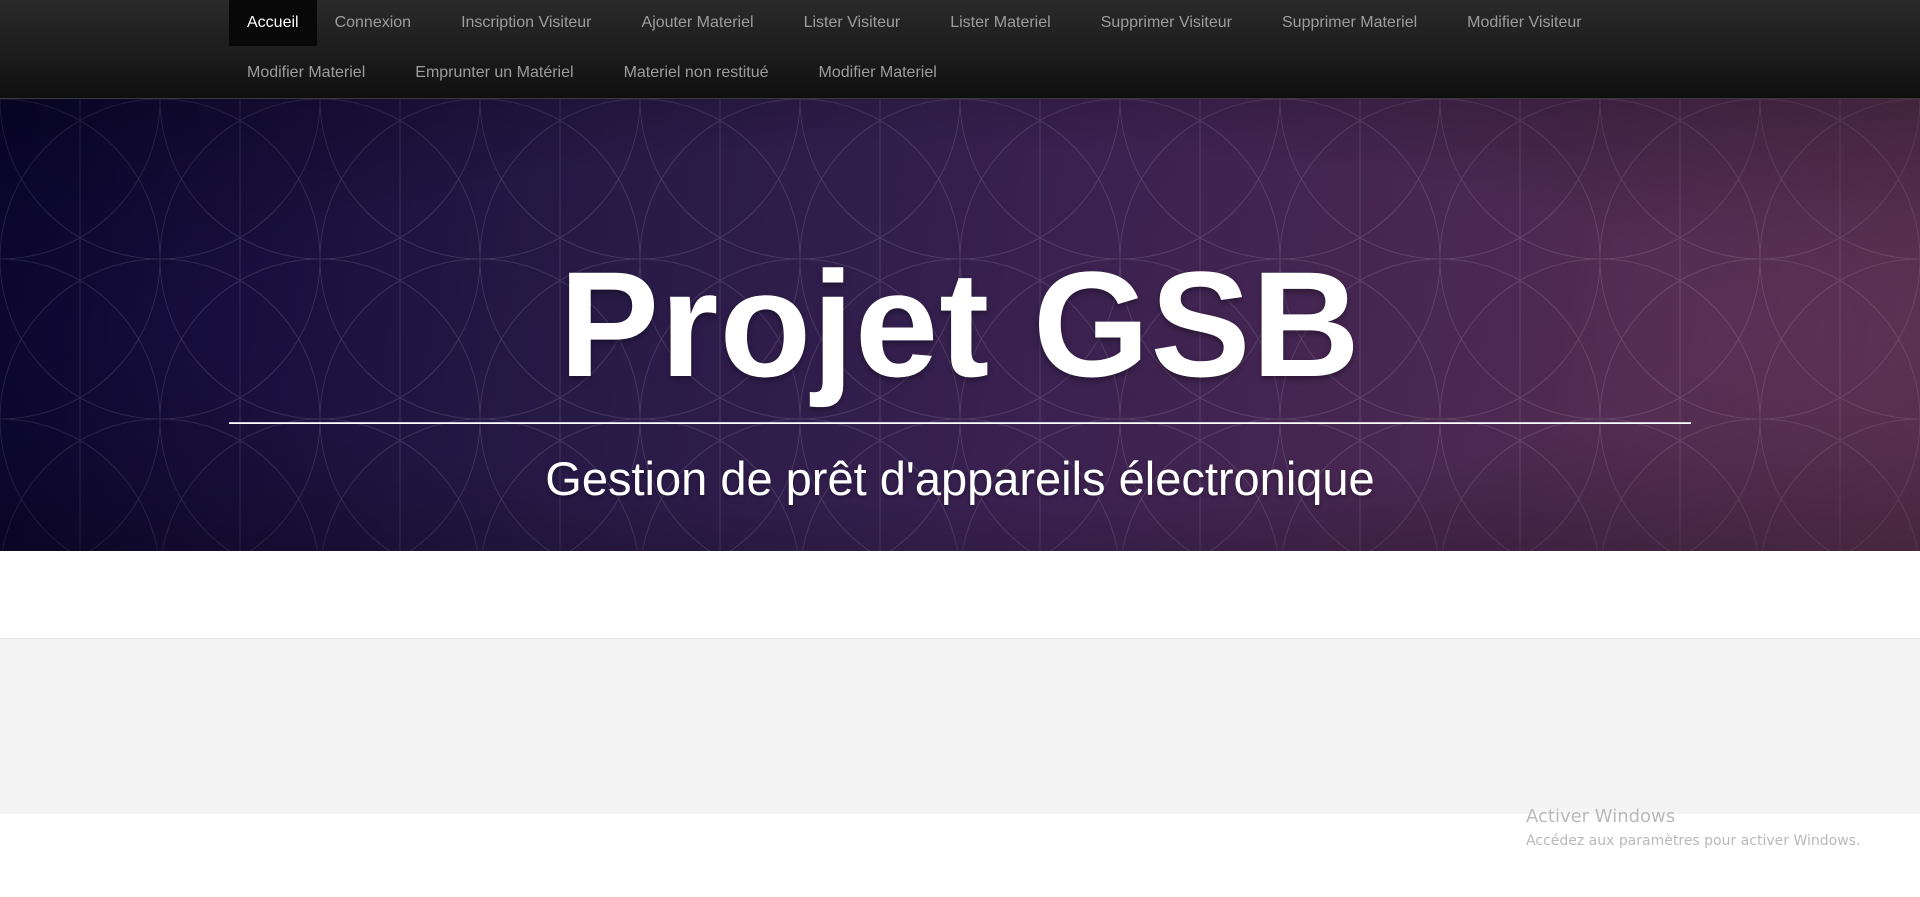 The width and height of the screenshot is (1920, 897). What do you see at coordinates (373, 23) in the screenshot?
I see `nav-item-connexion: Connexion` at bounding box center [373, 23].